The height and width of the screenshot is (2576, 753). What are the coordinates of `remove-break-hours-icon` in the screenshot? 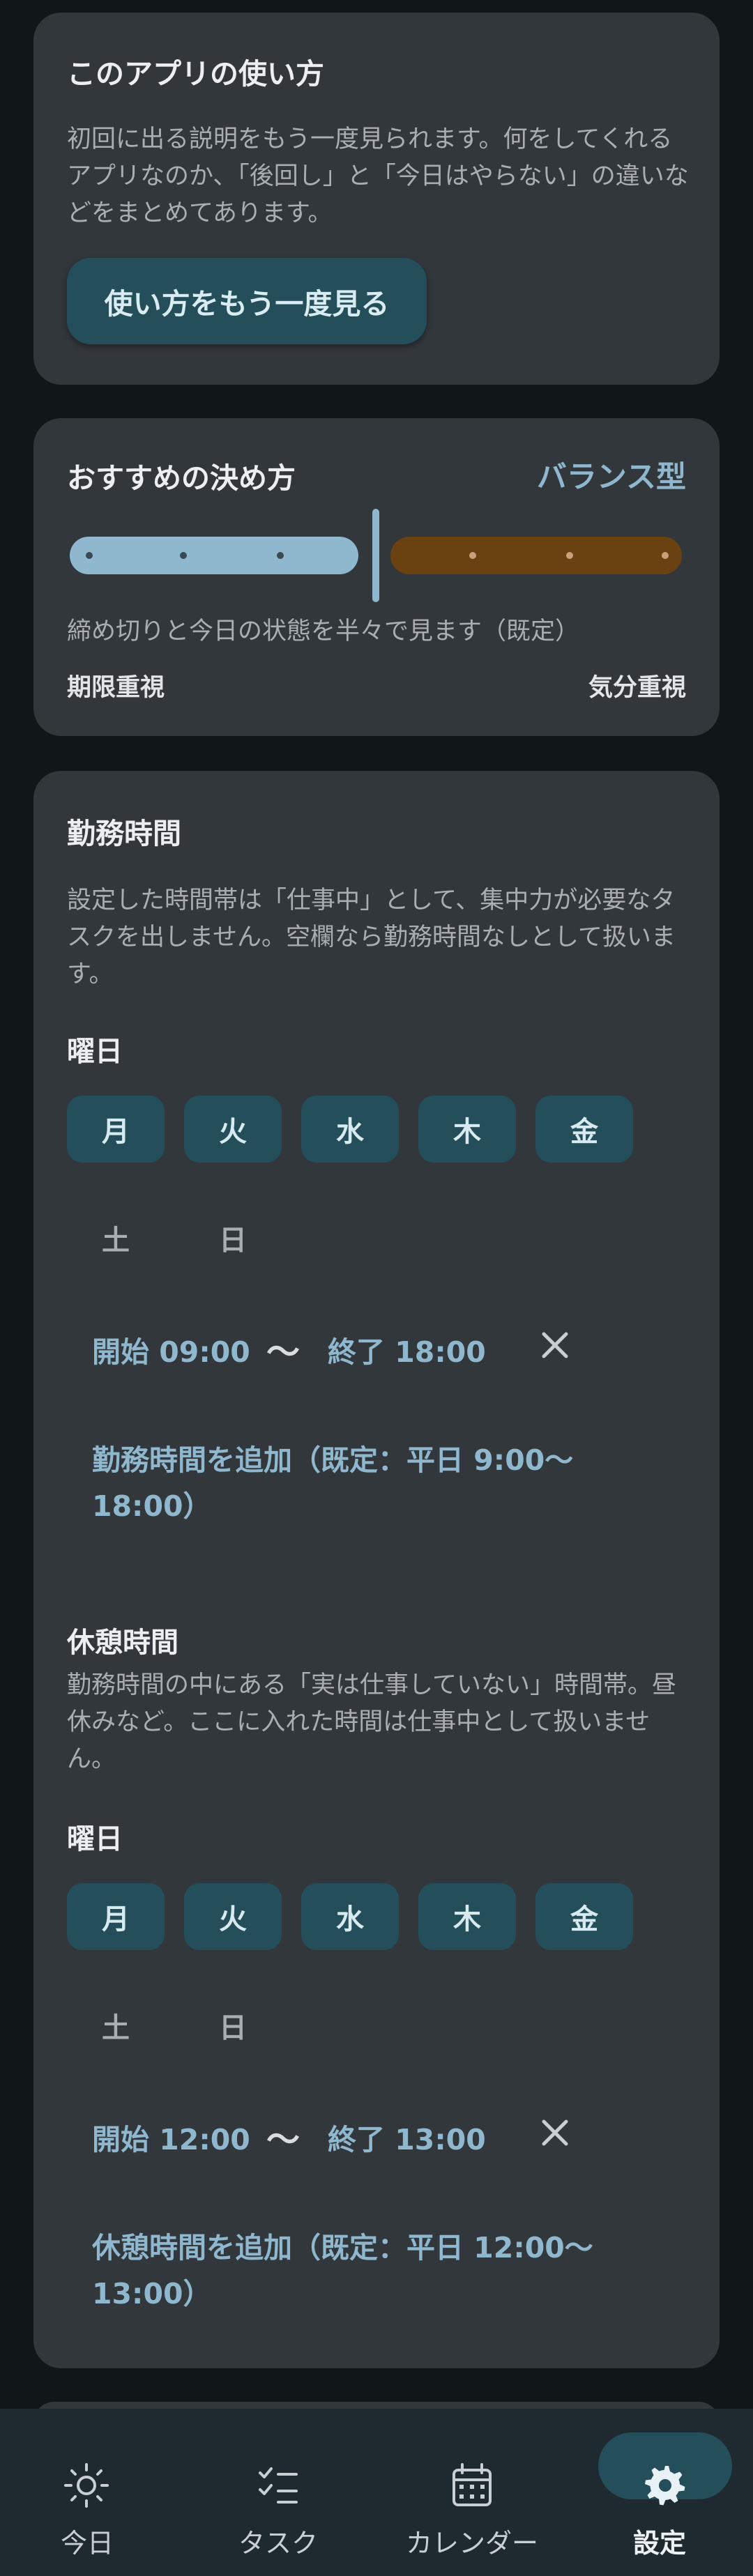 It's located at (555, 2132).